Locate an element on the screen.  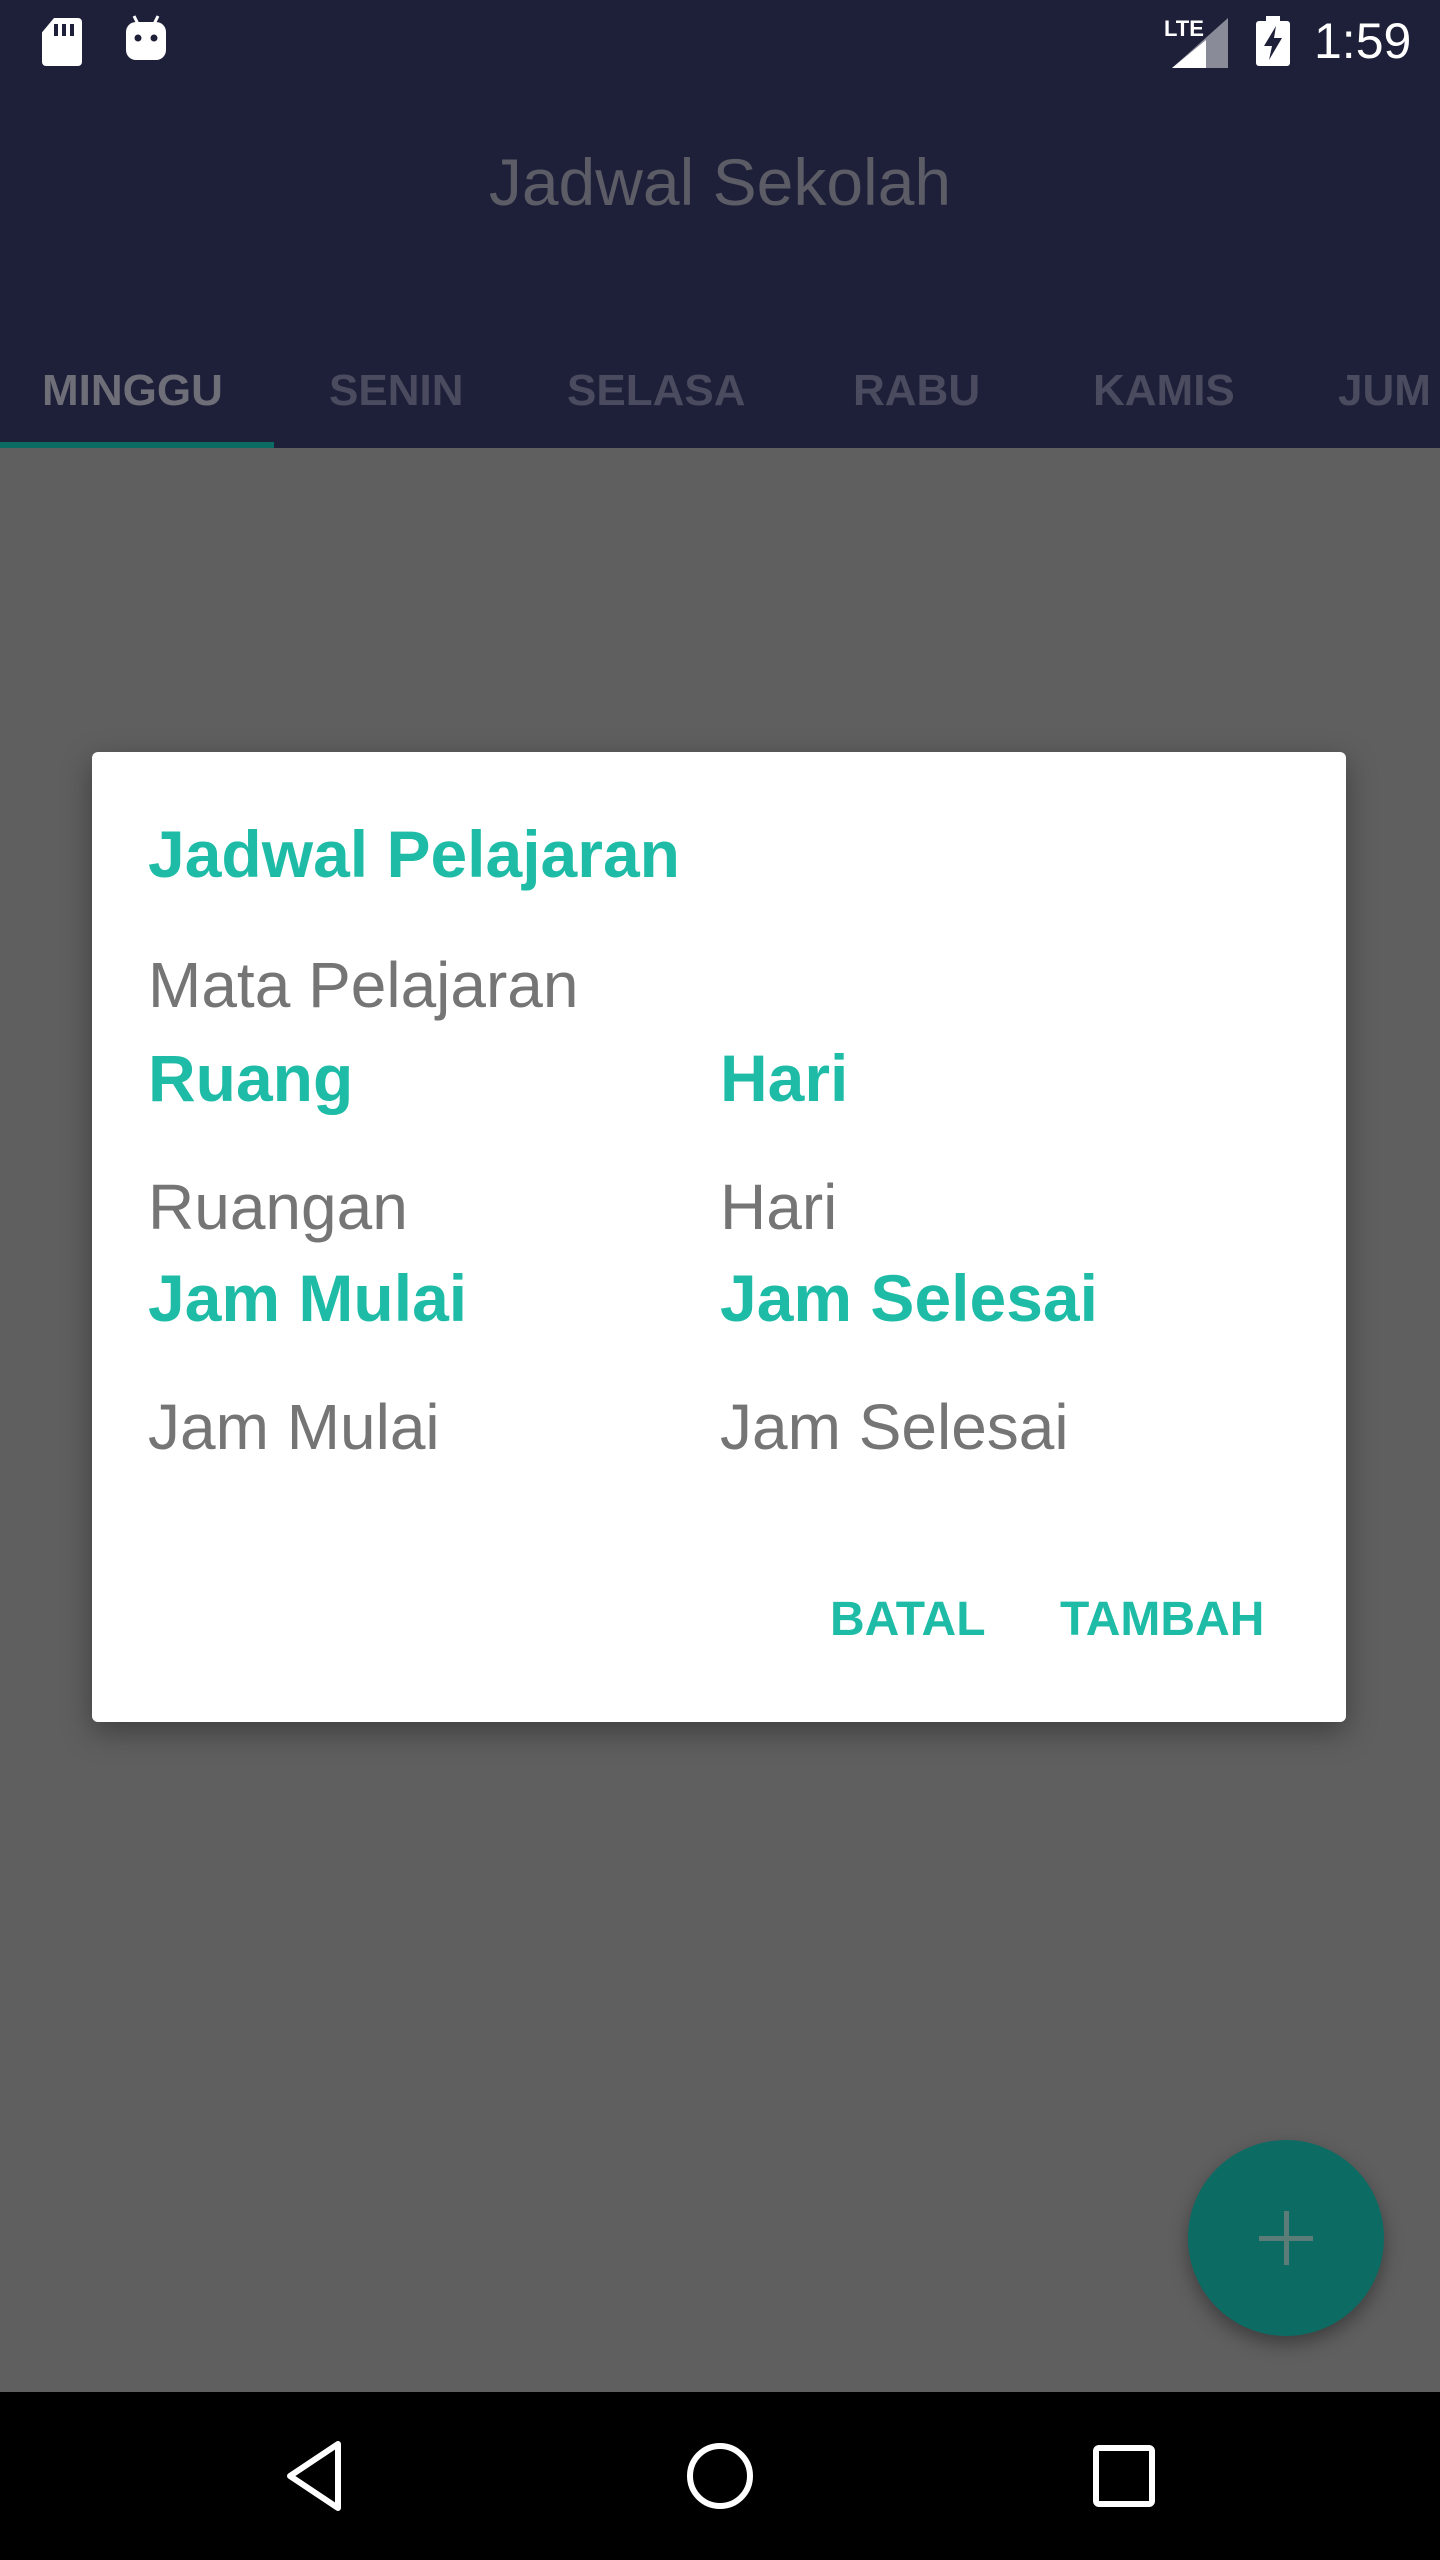
navigation-bar is located at coordinates (720, 2476).